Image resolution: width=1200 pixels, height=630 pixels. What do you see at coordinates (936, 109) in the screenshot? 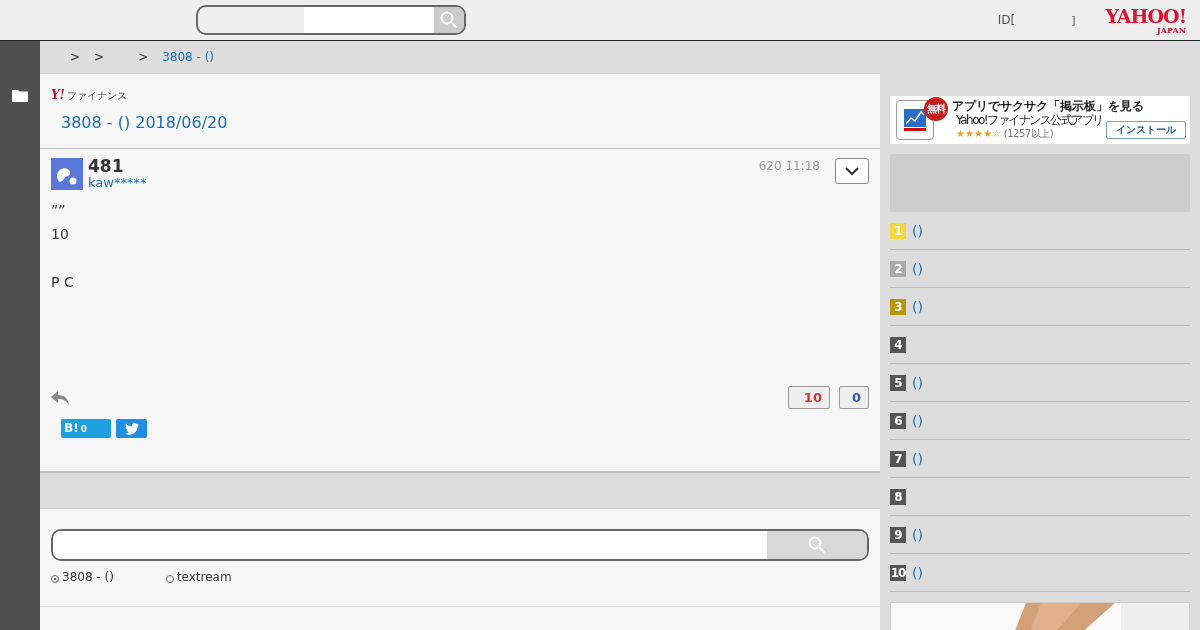
I see `free-badge: 無料` at bounding box center [936, 109].